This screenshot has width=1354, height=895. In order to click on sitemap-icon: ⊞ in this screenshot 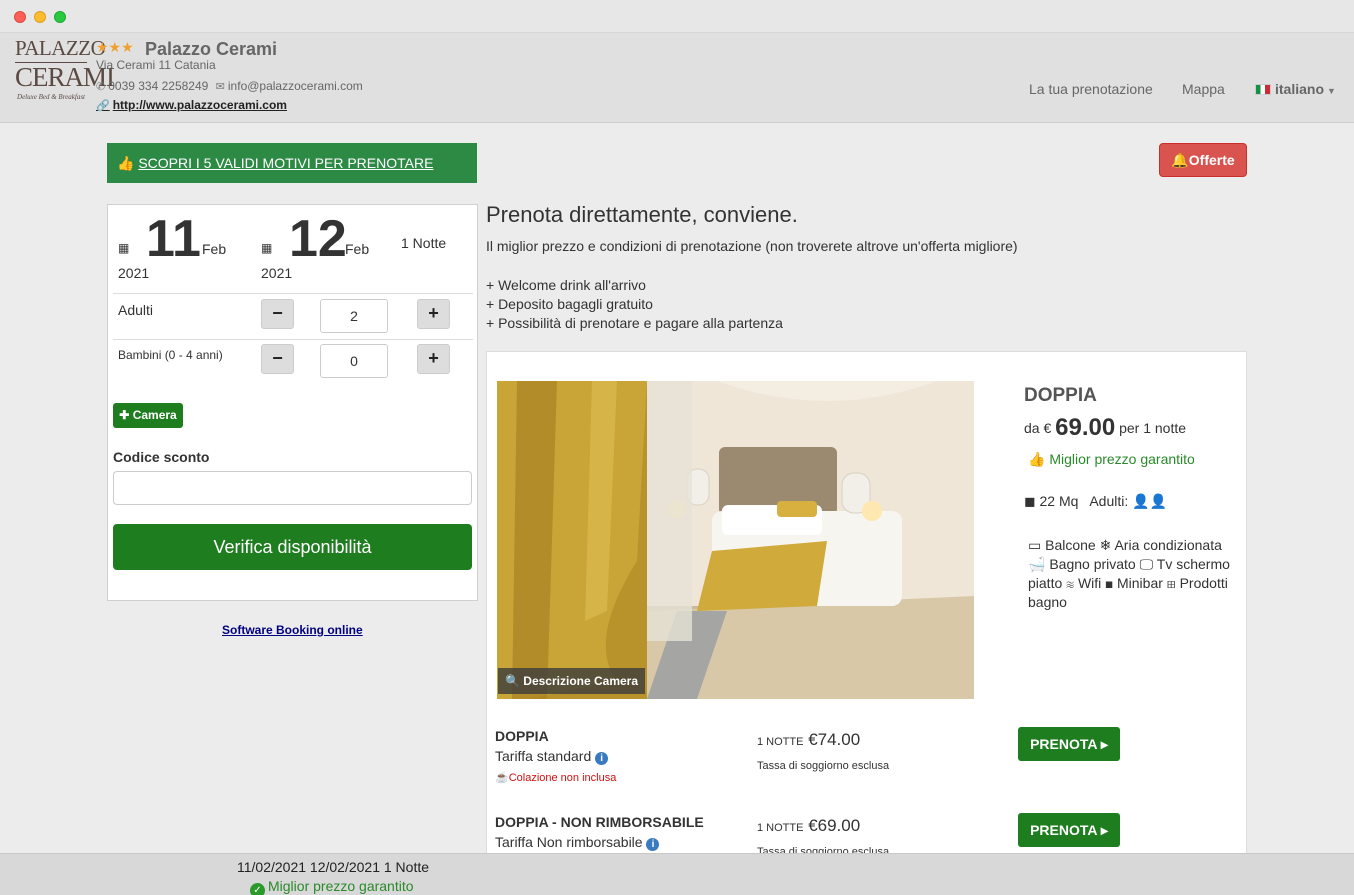, I will do `click(1171, 583)`.